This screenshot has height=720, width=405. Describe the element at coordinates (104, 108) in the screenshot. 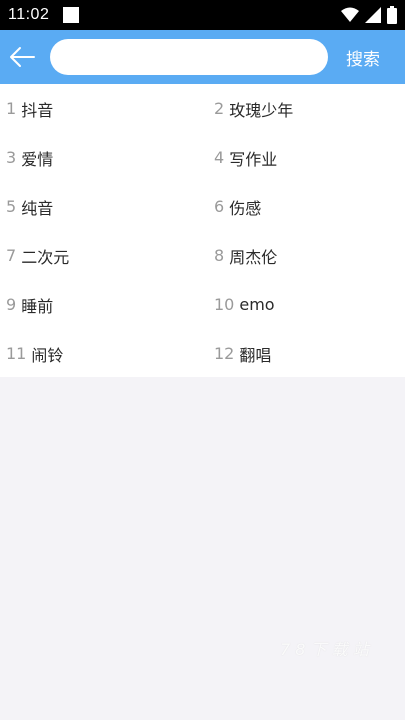

I see `hot-search-item: 1 抖音` at that location.